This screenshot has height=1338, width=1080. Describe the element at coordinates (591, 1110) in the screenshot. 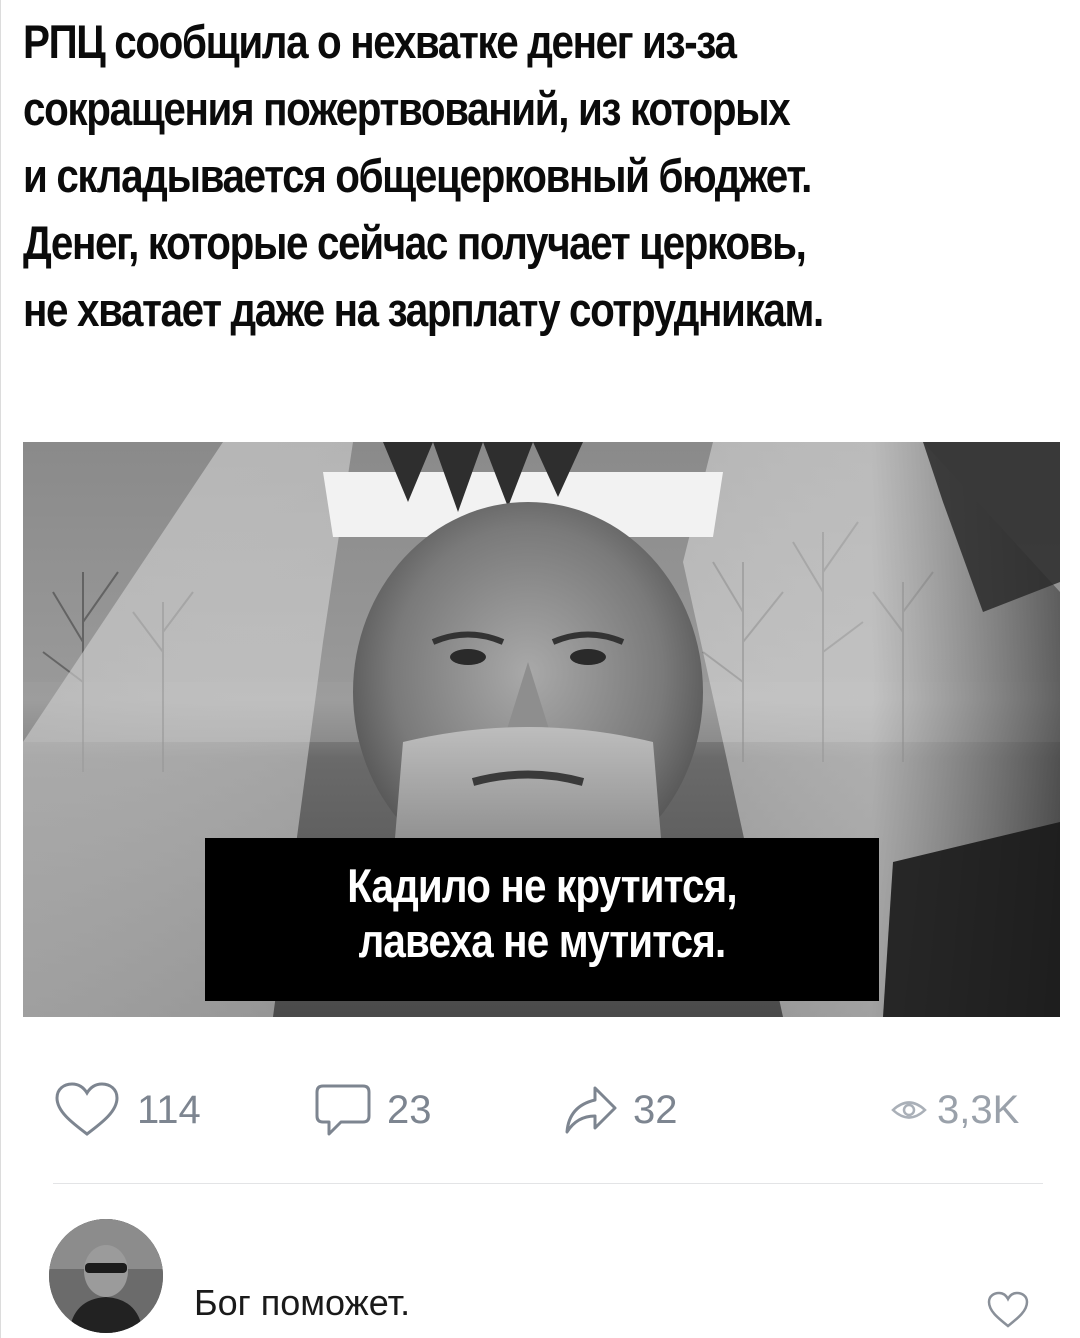

I see `share-arrow-icon` at that location.